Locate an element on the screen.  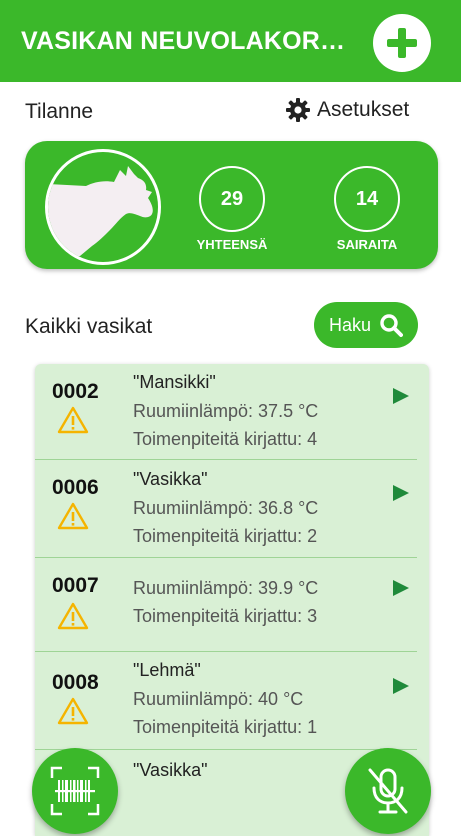
app-bar: VASIKAN NEUVOLAKORTTI is located at coordinates (230, 41).